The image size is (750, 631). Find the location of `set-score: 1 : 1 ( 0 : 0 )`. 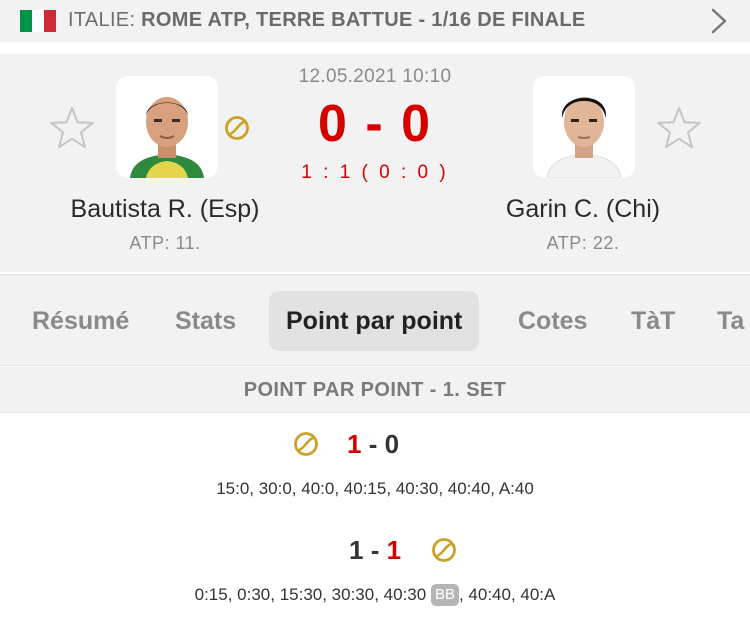

set-score: 1 : 1 ( 0 : 0 ) is located at coordinates (375, 172).